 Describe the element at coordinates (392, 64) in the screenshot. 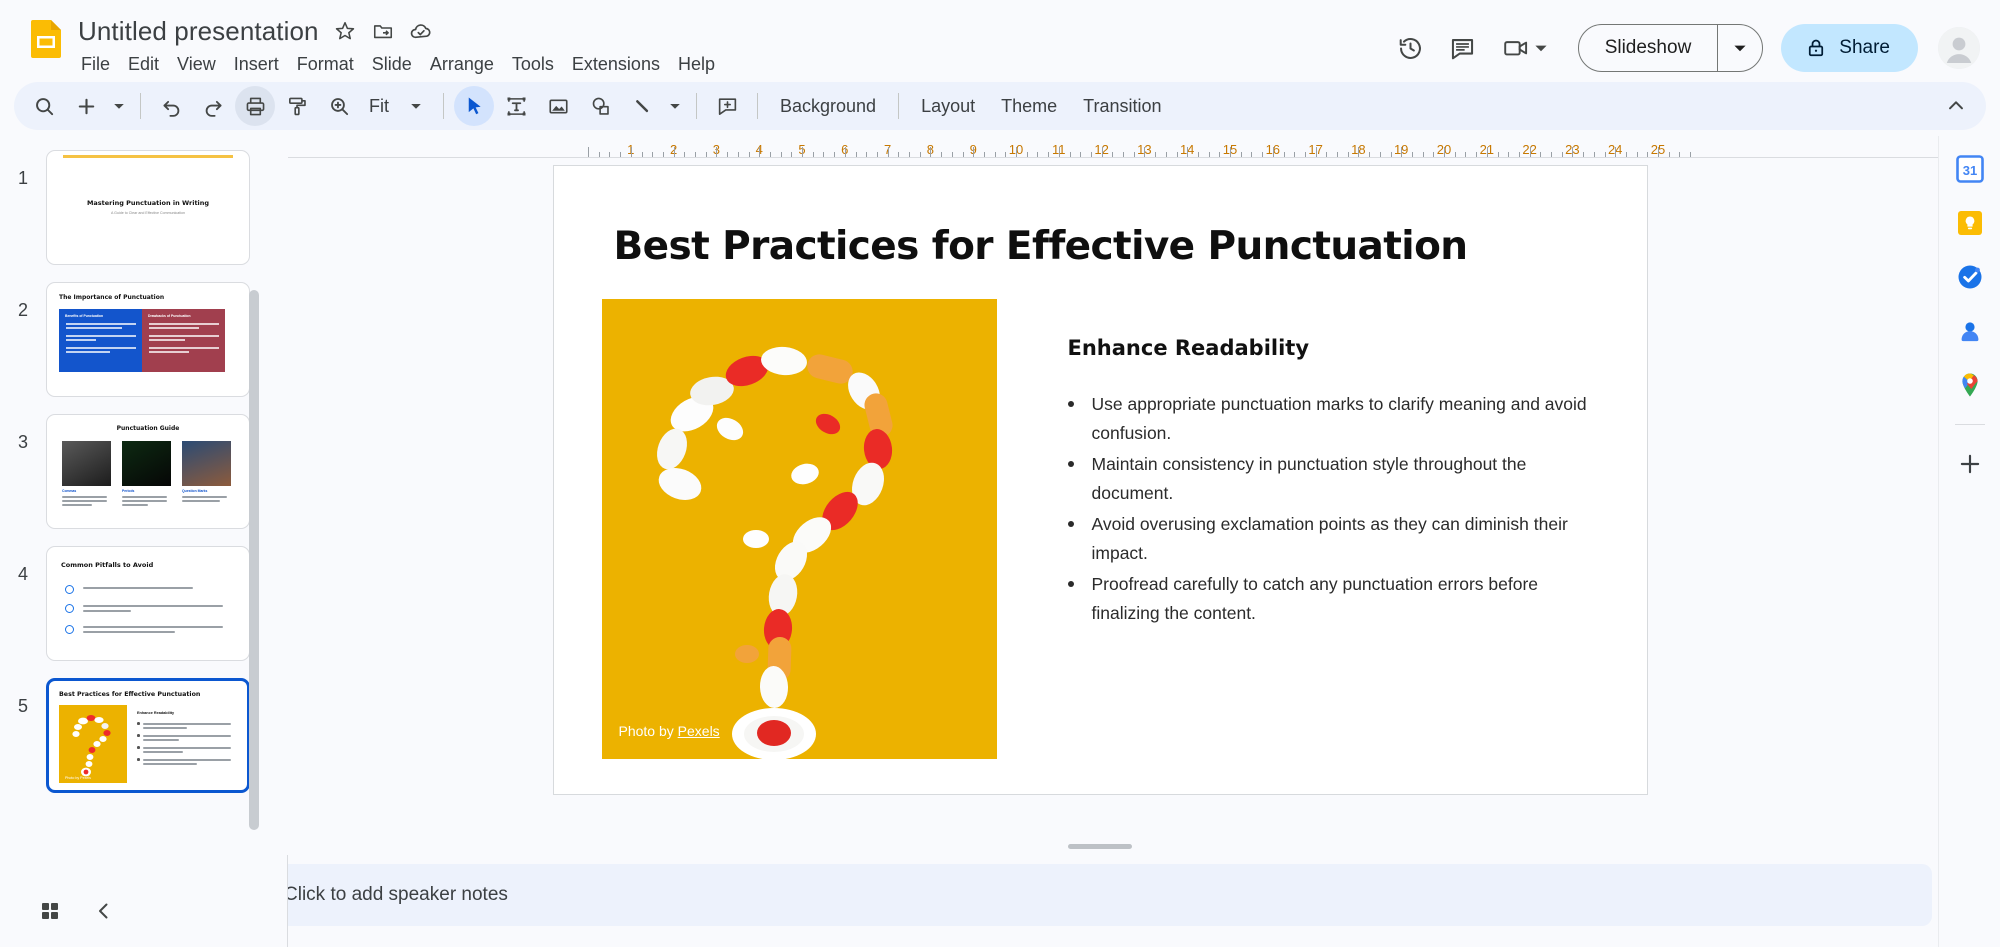

I see `menu-slide: Slide` at that location.